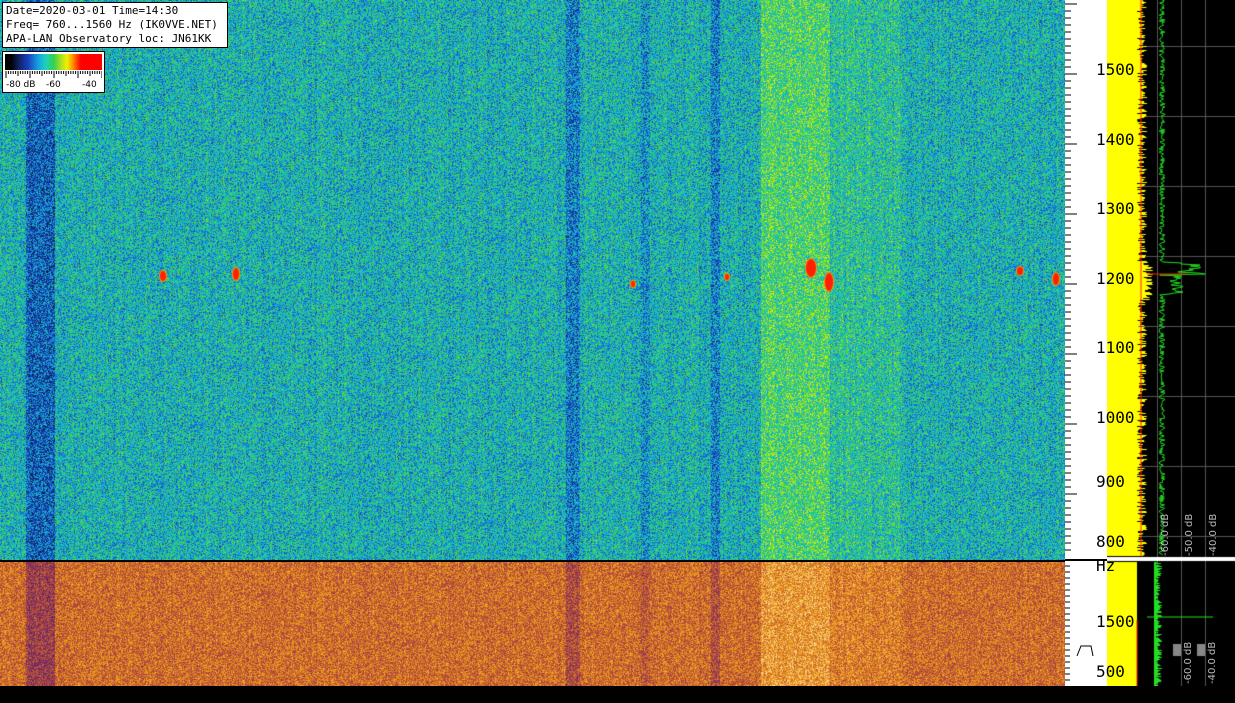  I want to click on color-scale-ticks, so click(53, 74).